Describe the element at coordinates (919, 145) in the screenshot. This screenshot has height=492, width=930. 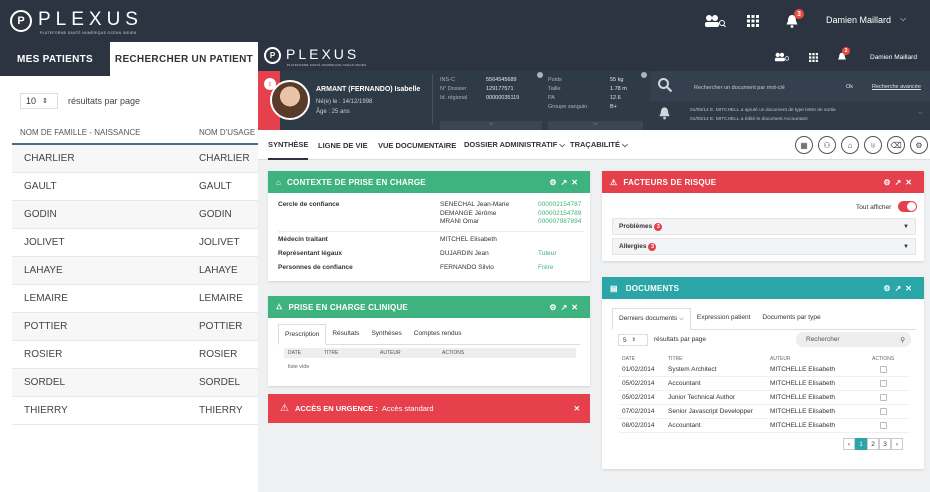
I see `settings-icon: ⚙` at that location.